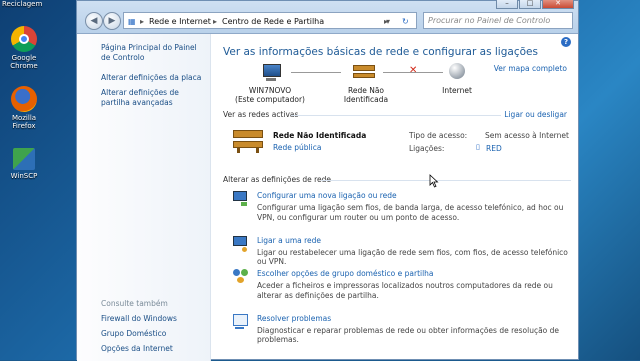 The image size is (640, 361). I want to click on breadcrumb-sep-1: ▸, so click(142, 21).